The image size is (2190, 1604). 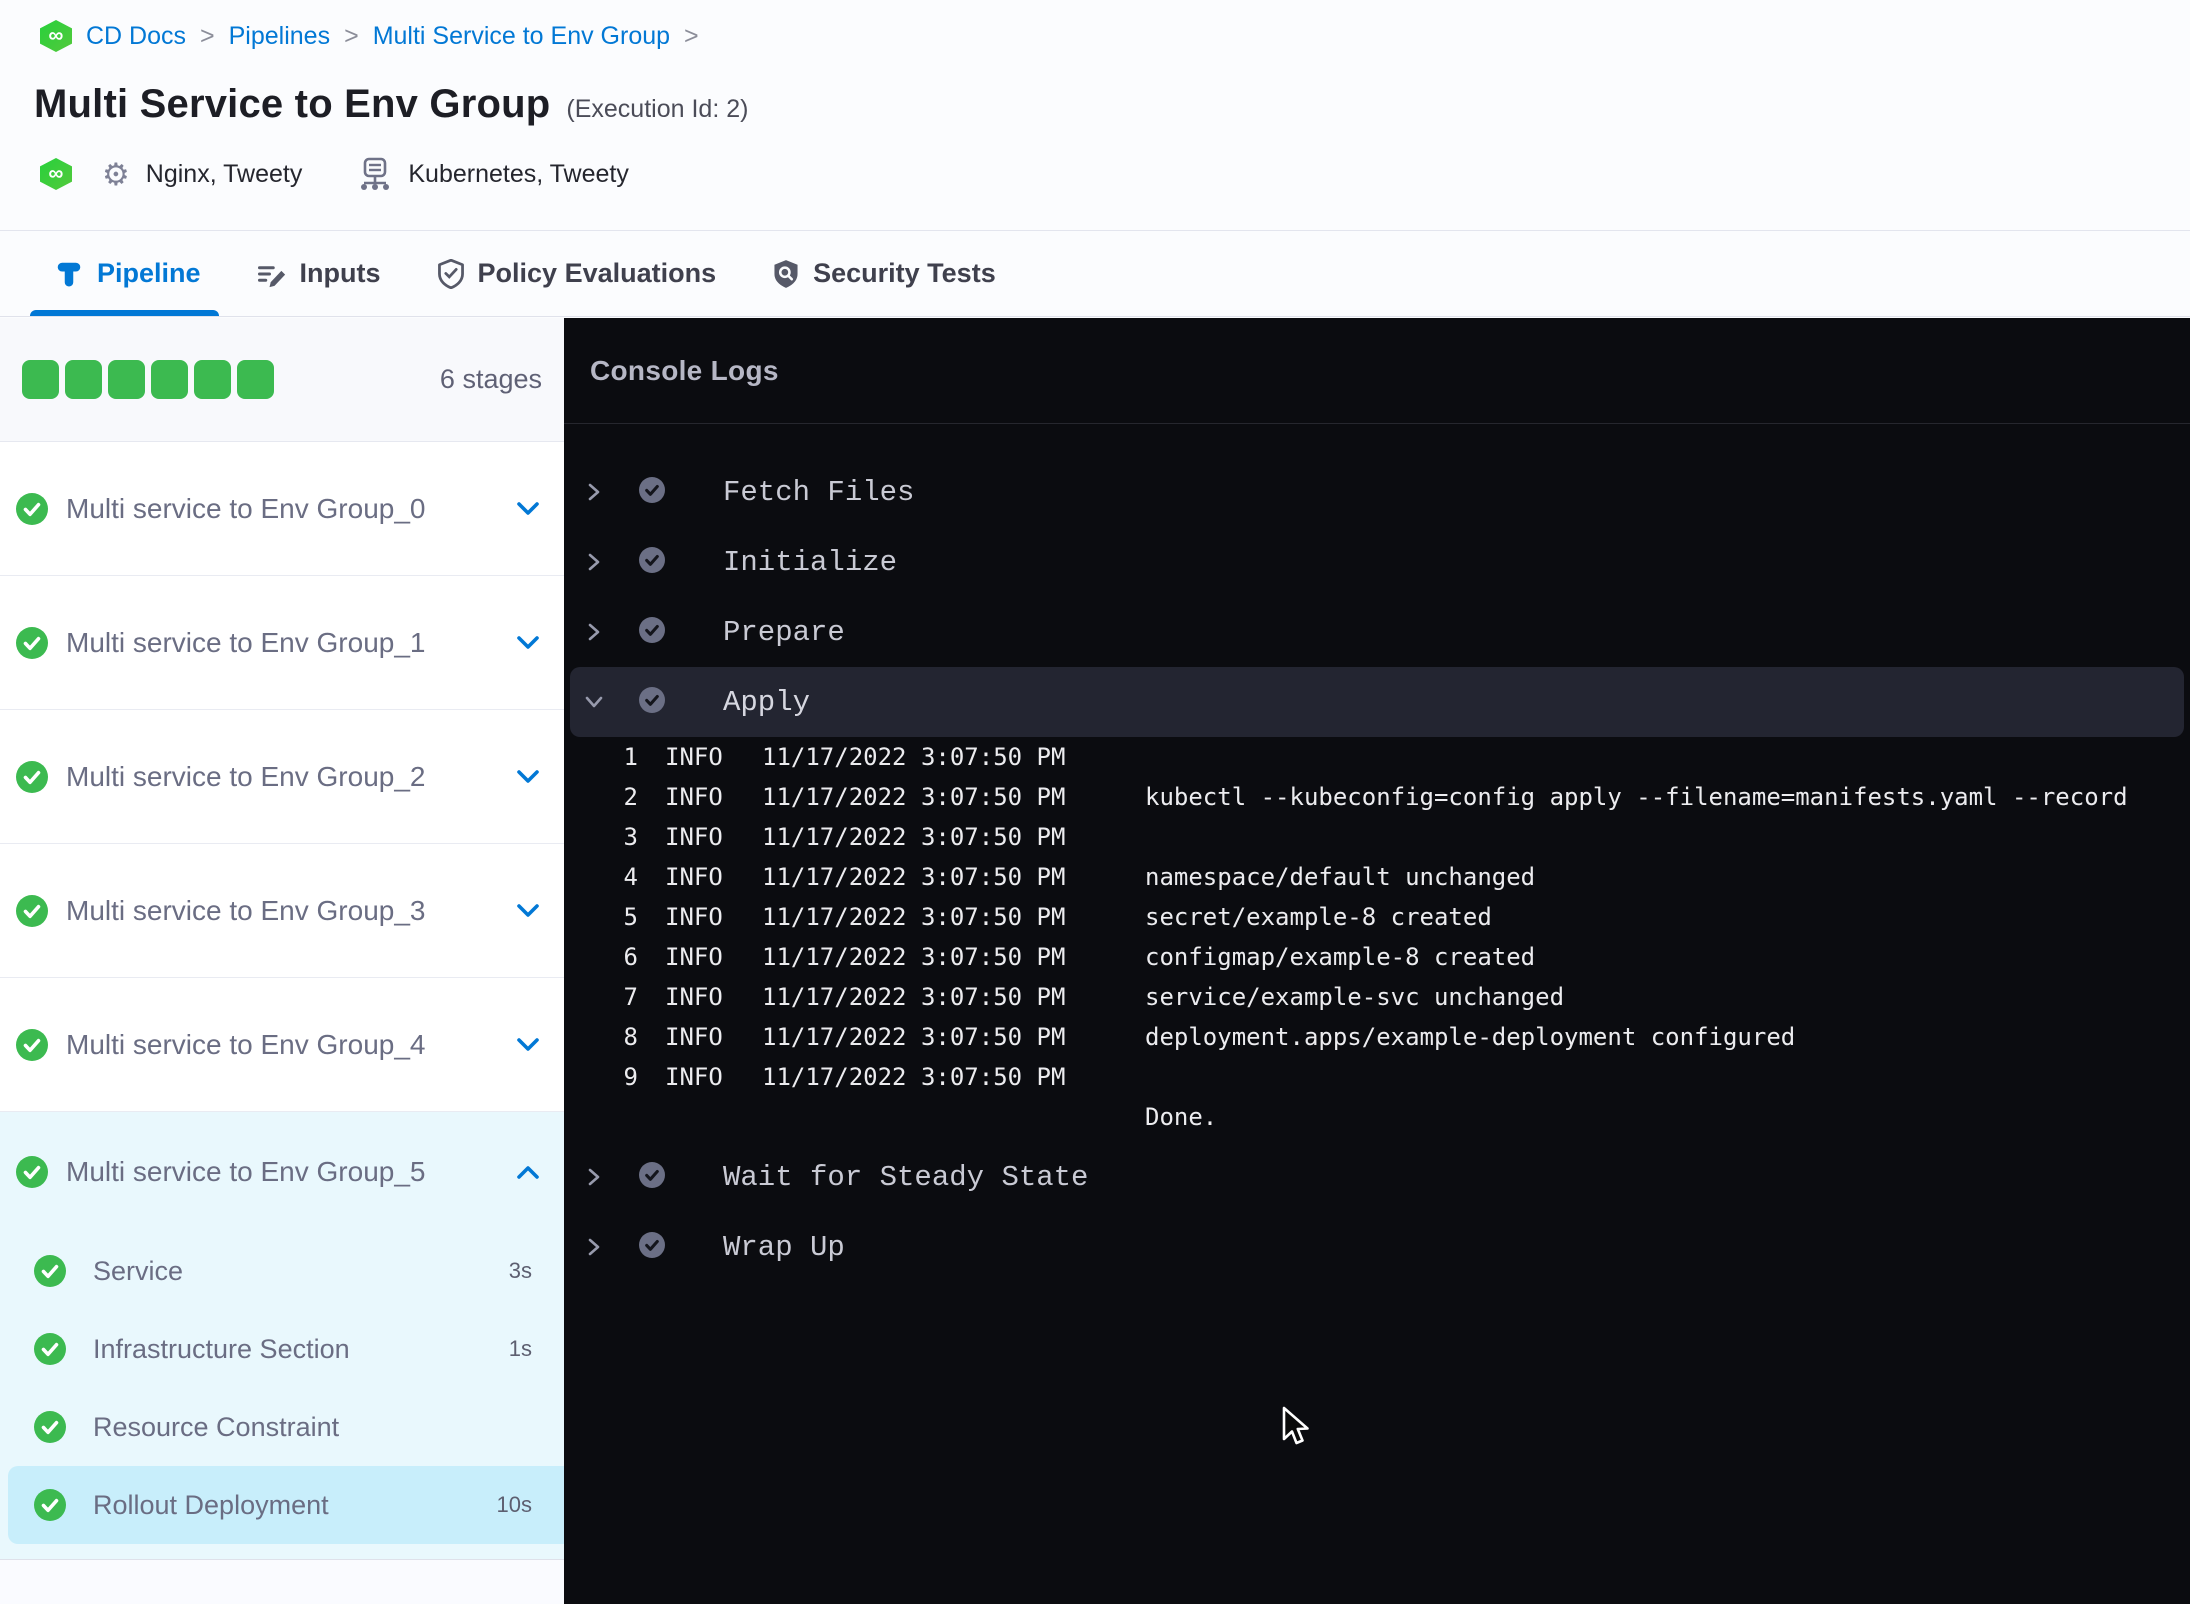 I want to click on stage-row: Multi service to Env Group_1, so click(x=282, y=643).